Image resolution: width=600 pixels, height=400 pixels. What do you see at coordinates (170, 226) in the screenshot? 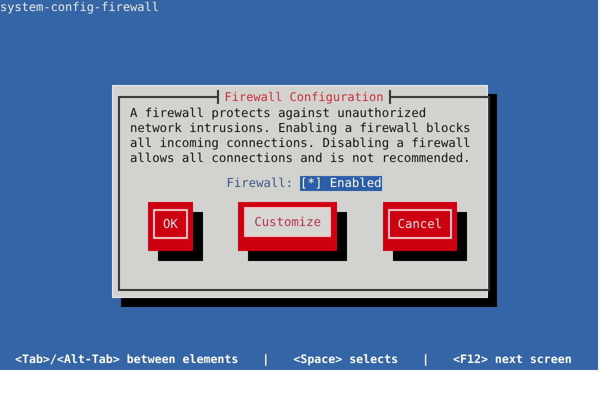
I see `ok-button: OK` at bounding box center [170, 226].